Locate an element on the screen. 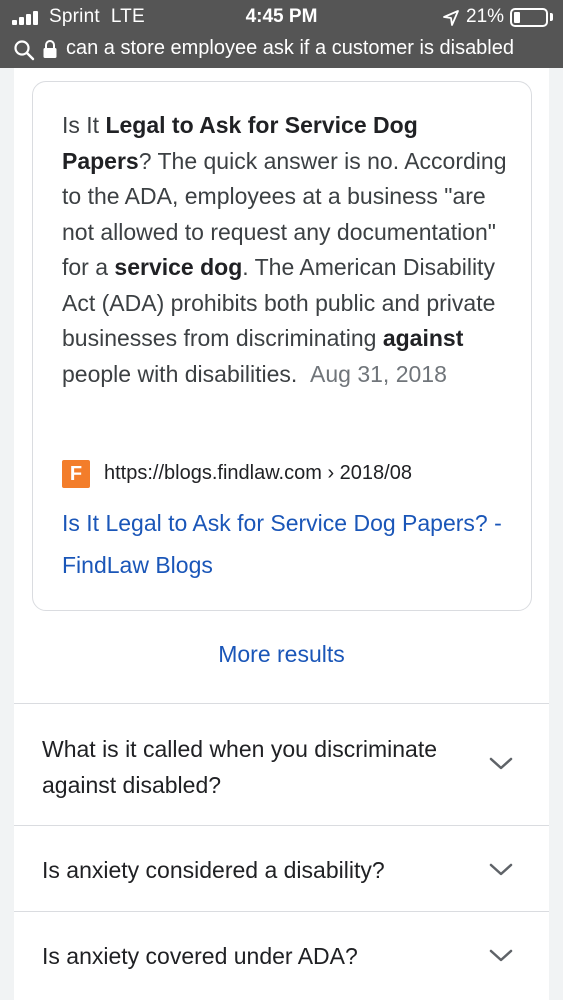 The image size is (563, 1000). answer-text: people with disabilities. is located at coordinates (180, 373).